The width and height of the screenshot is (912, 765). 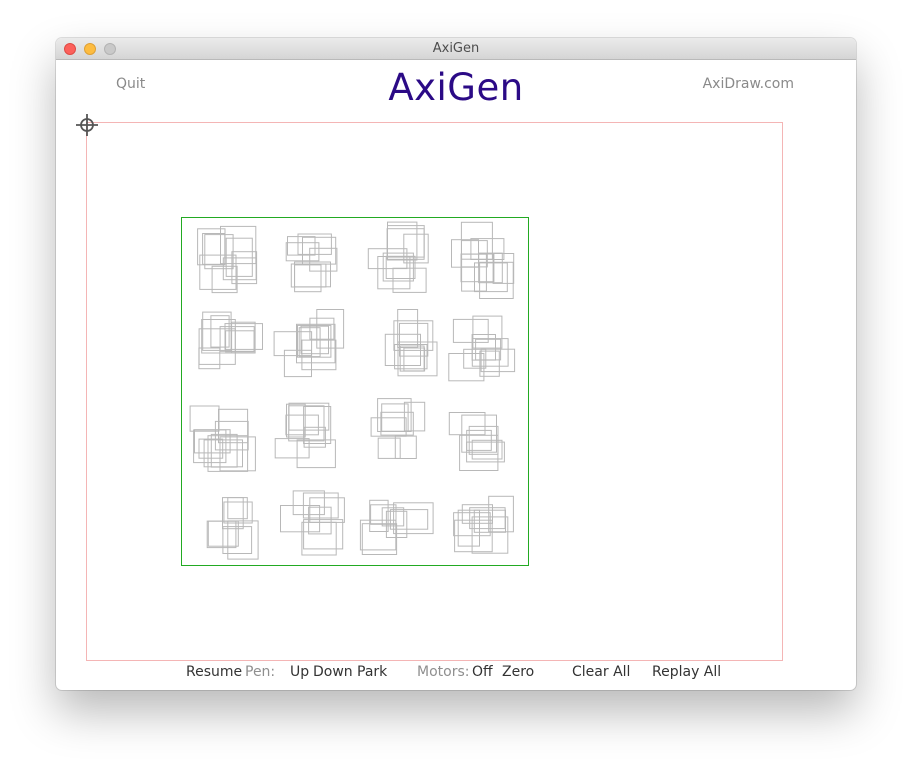 What do you see at coordinates (686, 672) in the screenshot?
I see `replay-all-button: Replay All` at bounding box center [686, 672].